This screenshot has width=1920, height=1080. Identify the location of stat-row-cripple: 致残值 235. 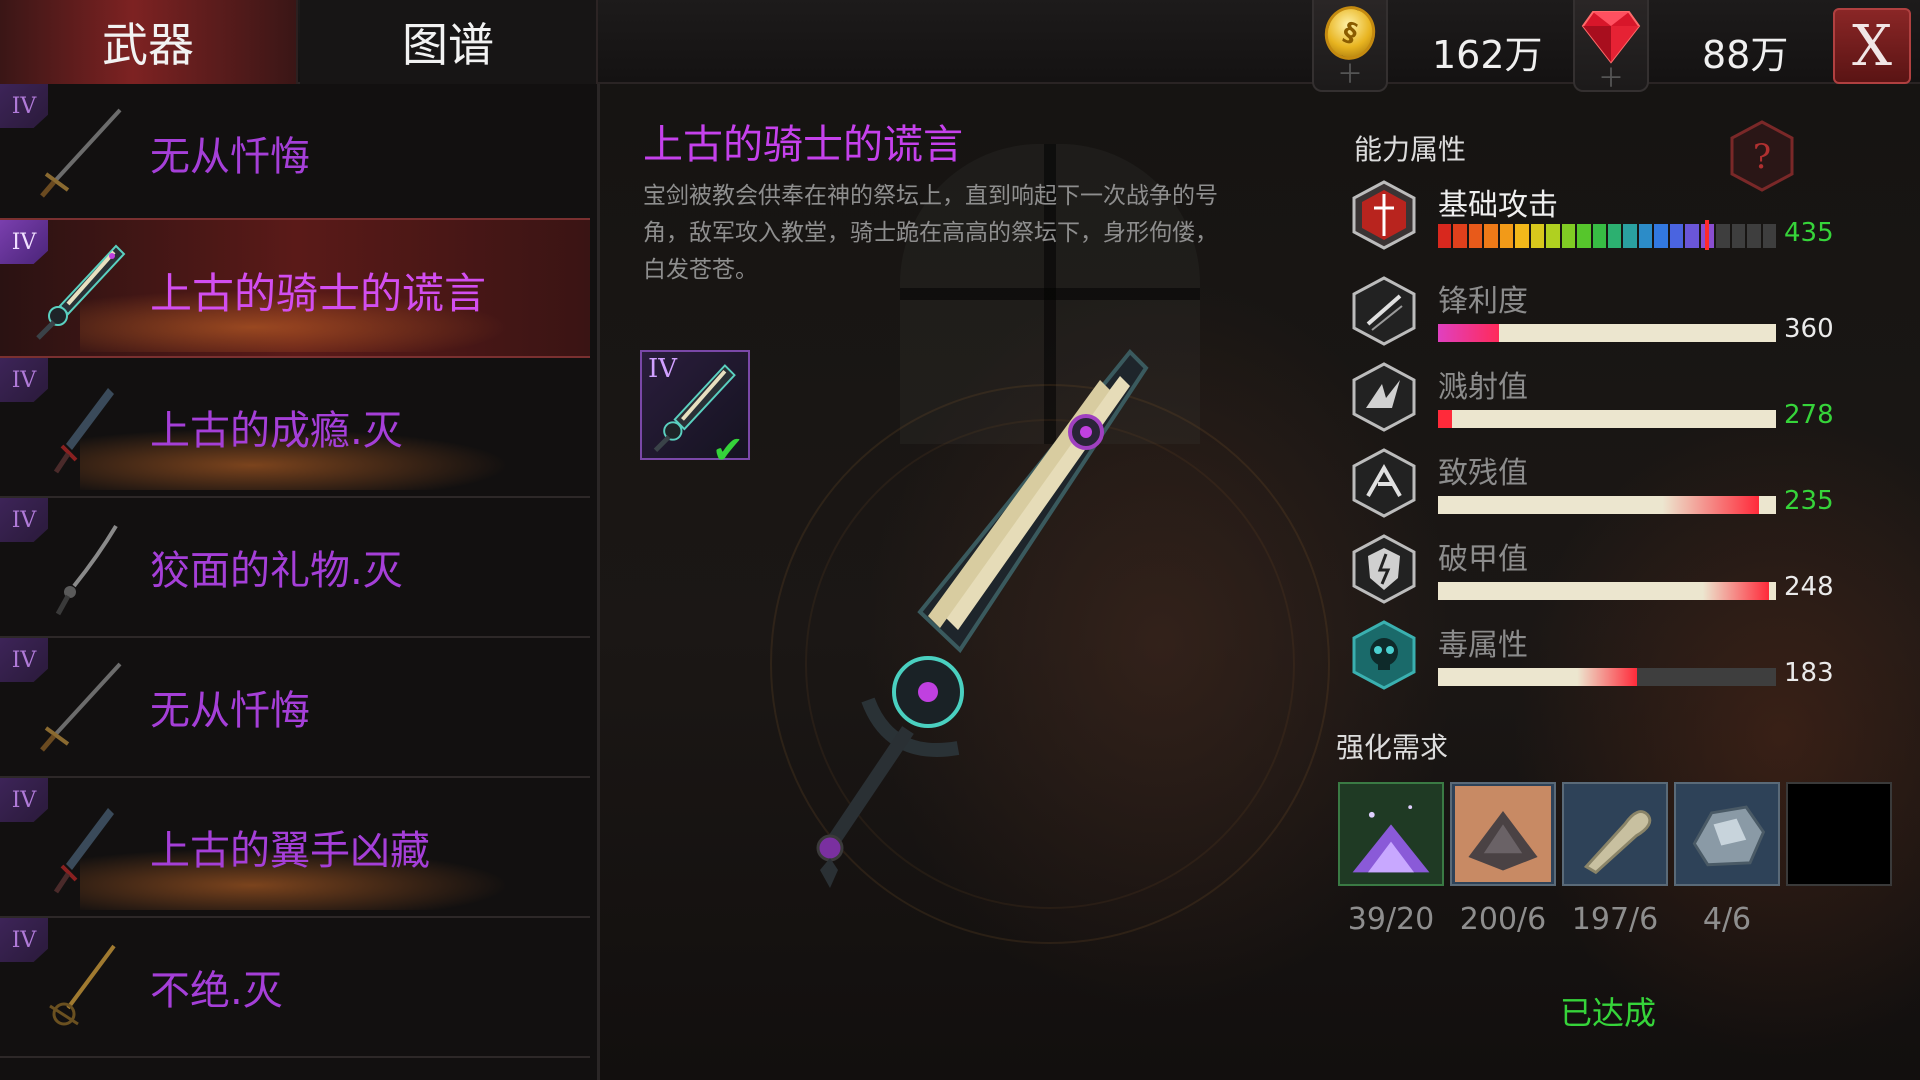
(1593, 488).